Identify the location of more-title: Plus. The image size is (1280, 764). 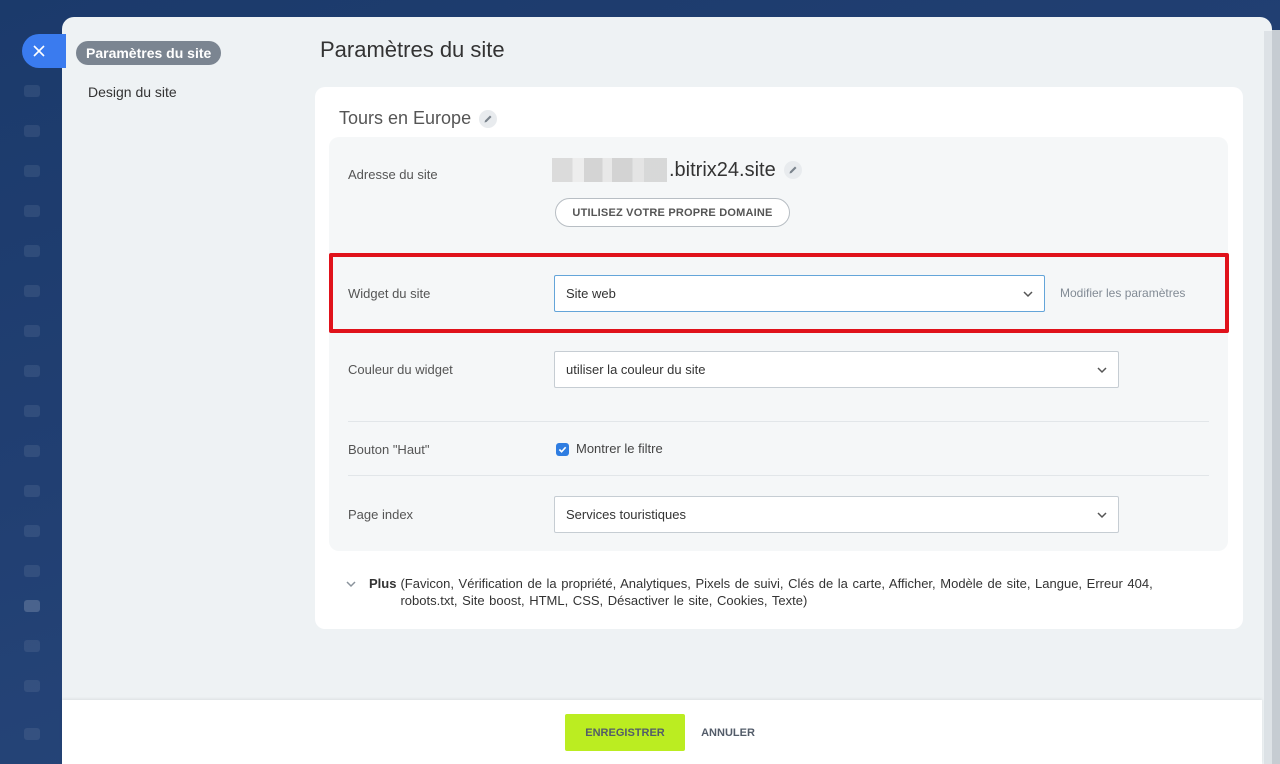
(383, 583).